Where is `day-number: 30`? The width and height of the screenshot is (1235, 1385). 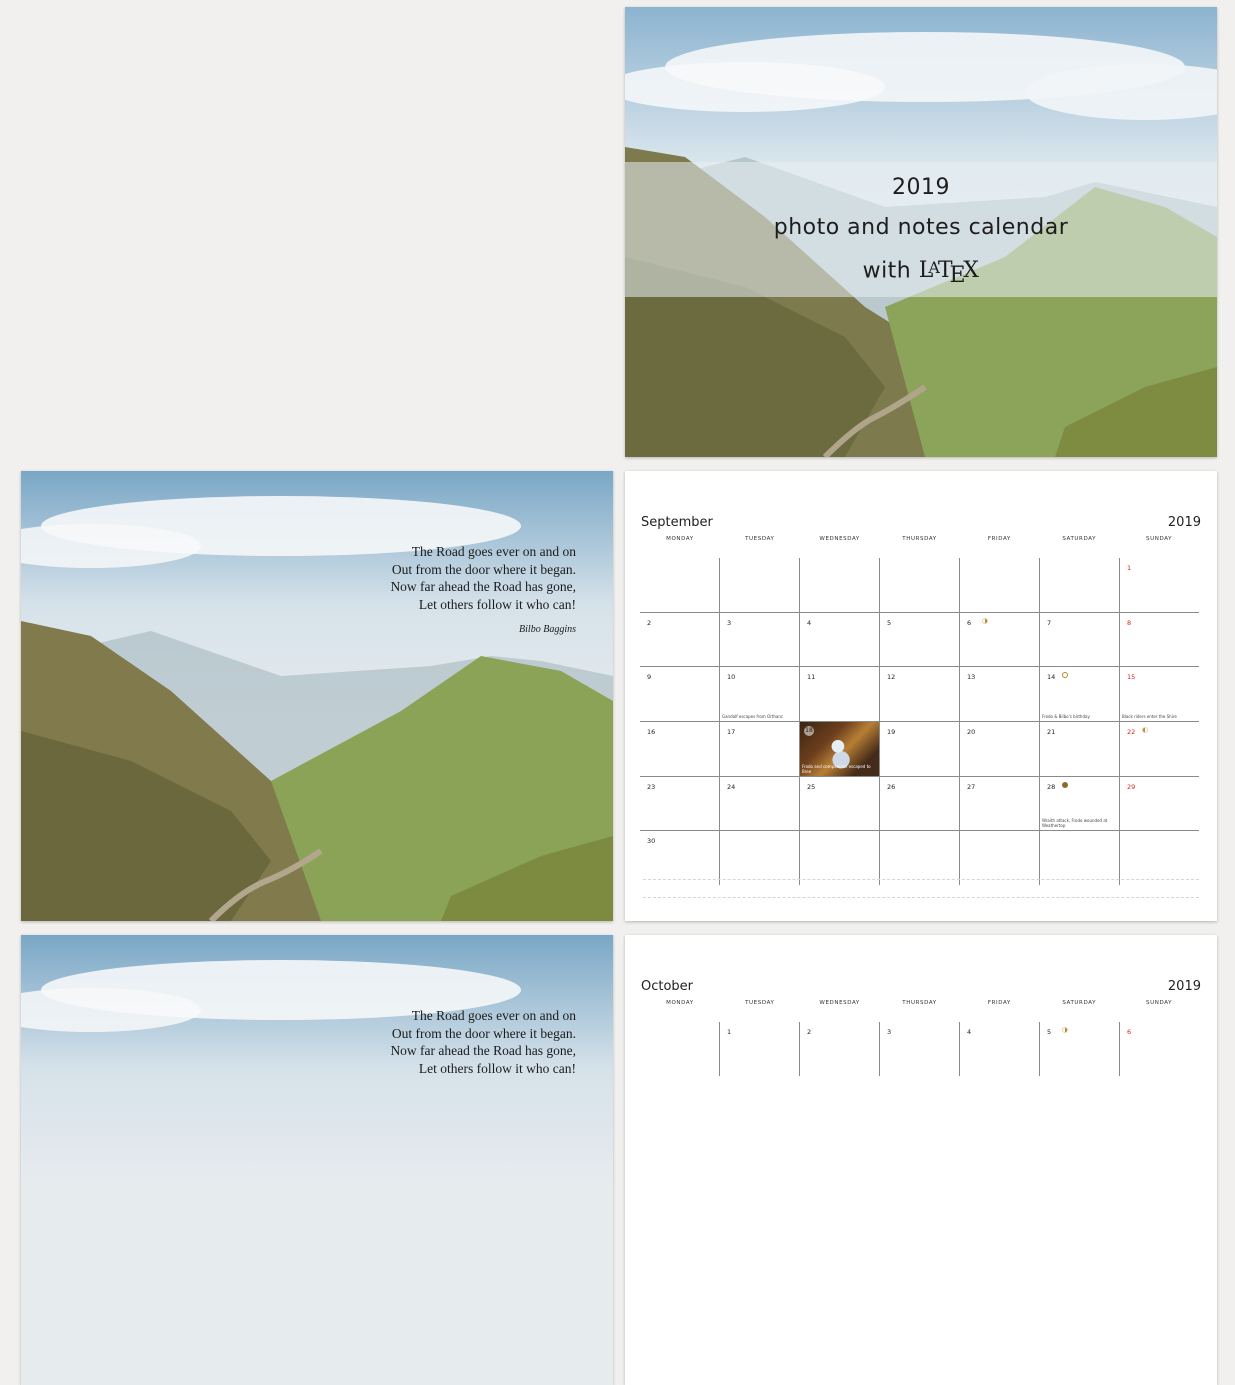 day-number: 30 is located at coordinates (651, 841).